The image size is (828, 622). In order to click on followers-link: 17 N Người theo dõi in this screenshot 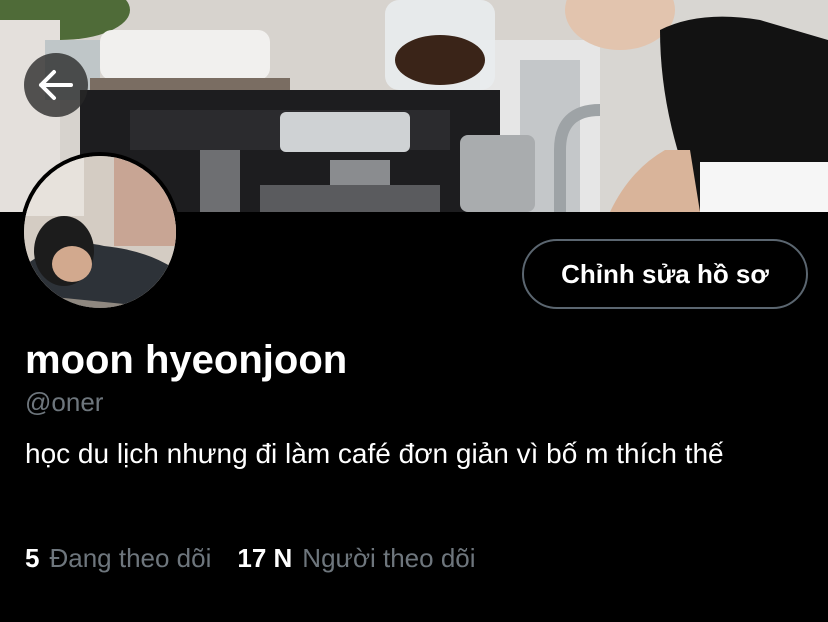, I will do `click(356, 558)`.